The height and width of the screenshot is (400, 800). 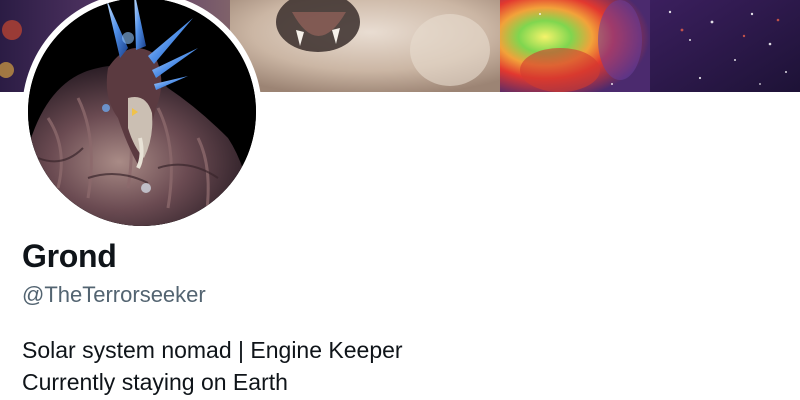 What do you see at coordinates (212, 350) in the screenshot?
I see `profile-bio-line: Solar system nomad | Engine Keeper` at bounding box center [212, 350].